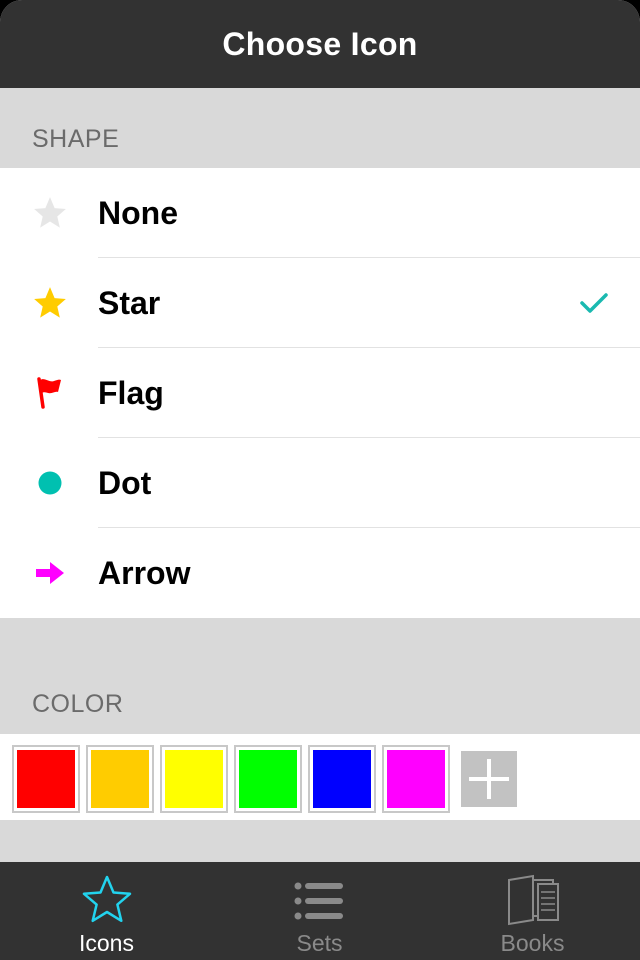 The image size is (640, 960). Describe the element at coordinates (319, 943) in the screenshot. I see `tab-label: Sets` at that location.